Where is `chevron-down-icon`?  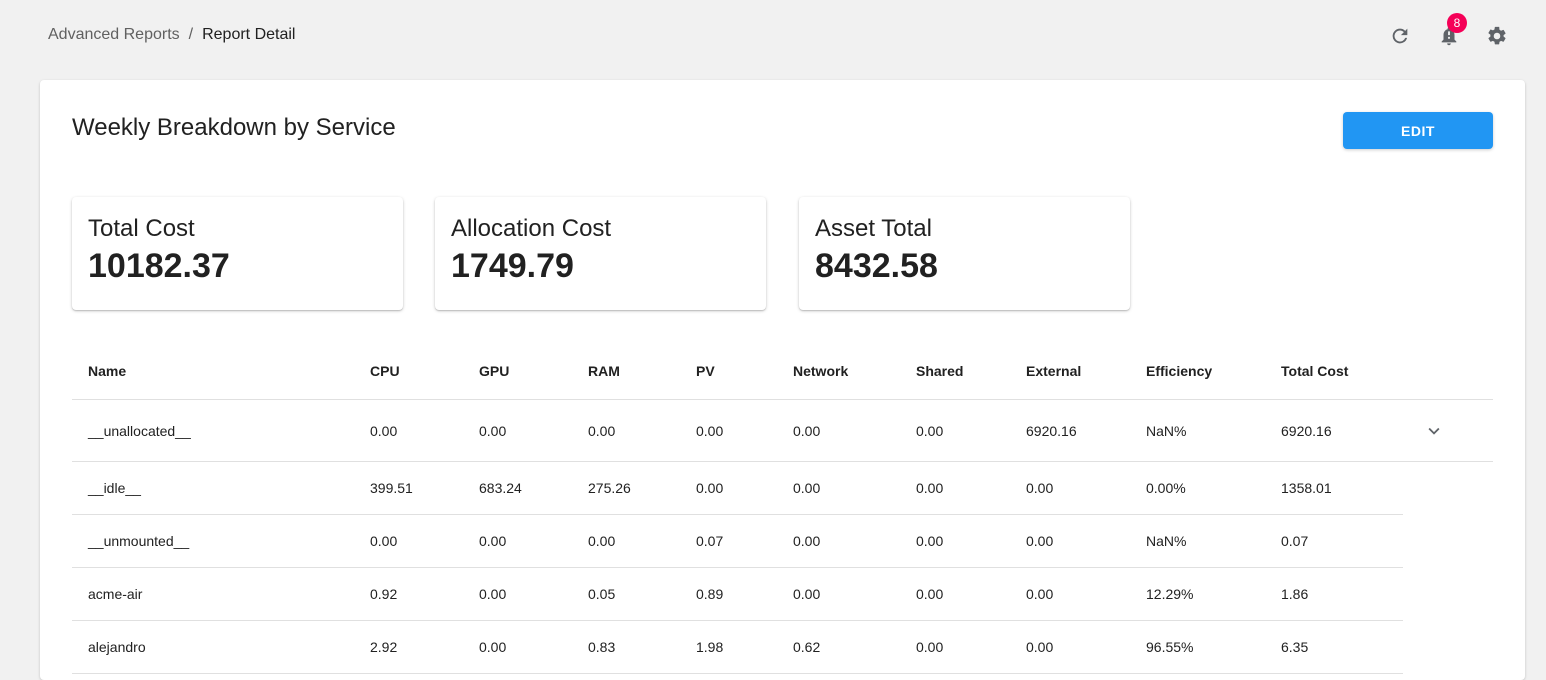 chevron-down-icon is located at coordinates (1448, 431).